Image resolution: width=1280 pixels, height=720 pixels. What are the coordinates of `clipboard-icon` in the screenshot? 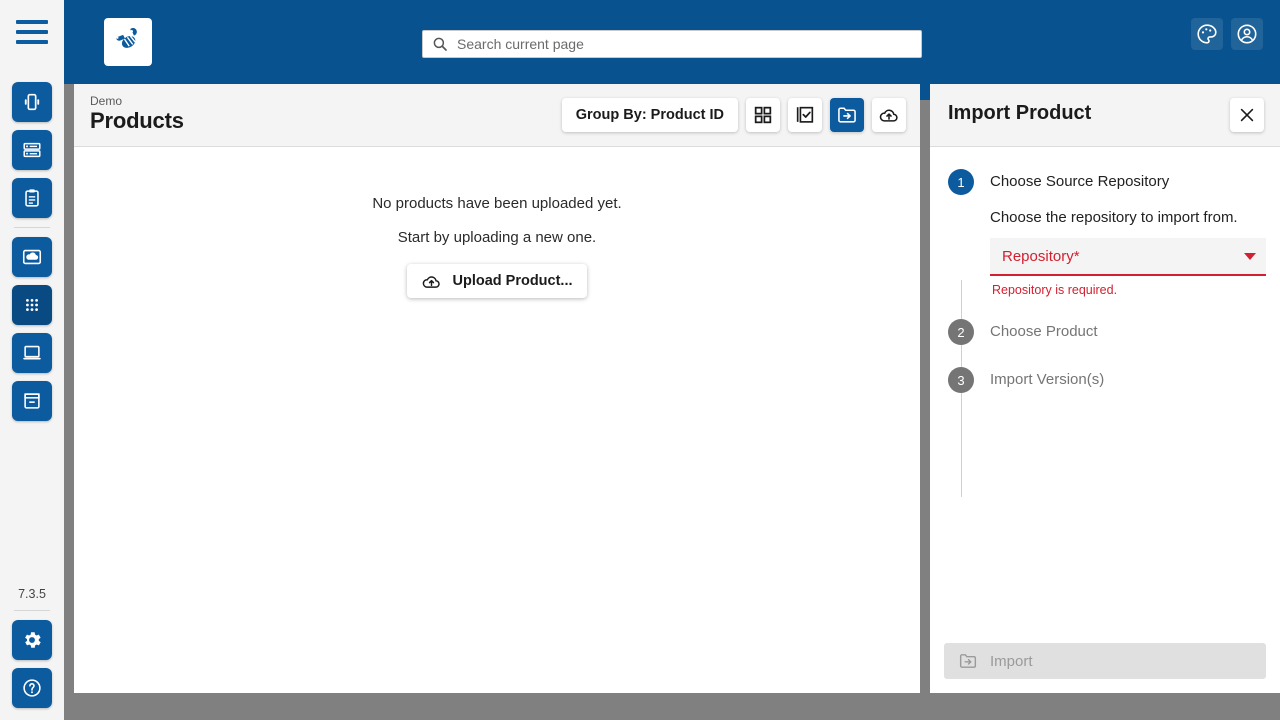 It's located at (32, 198).